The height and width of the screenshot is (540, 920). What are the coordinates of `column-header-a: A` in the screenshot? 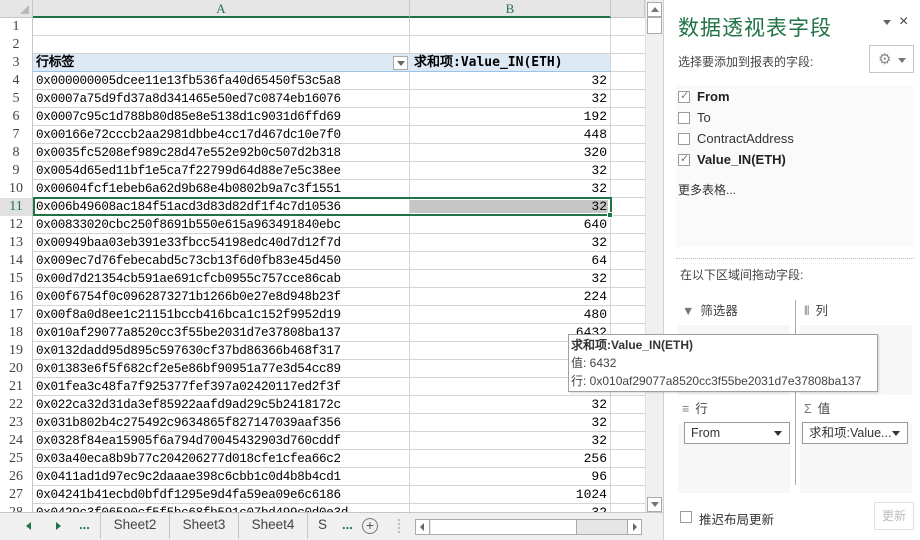 It's located at (221, 9).